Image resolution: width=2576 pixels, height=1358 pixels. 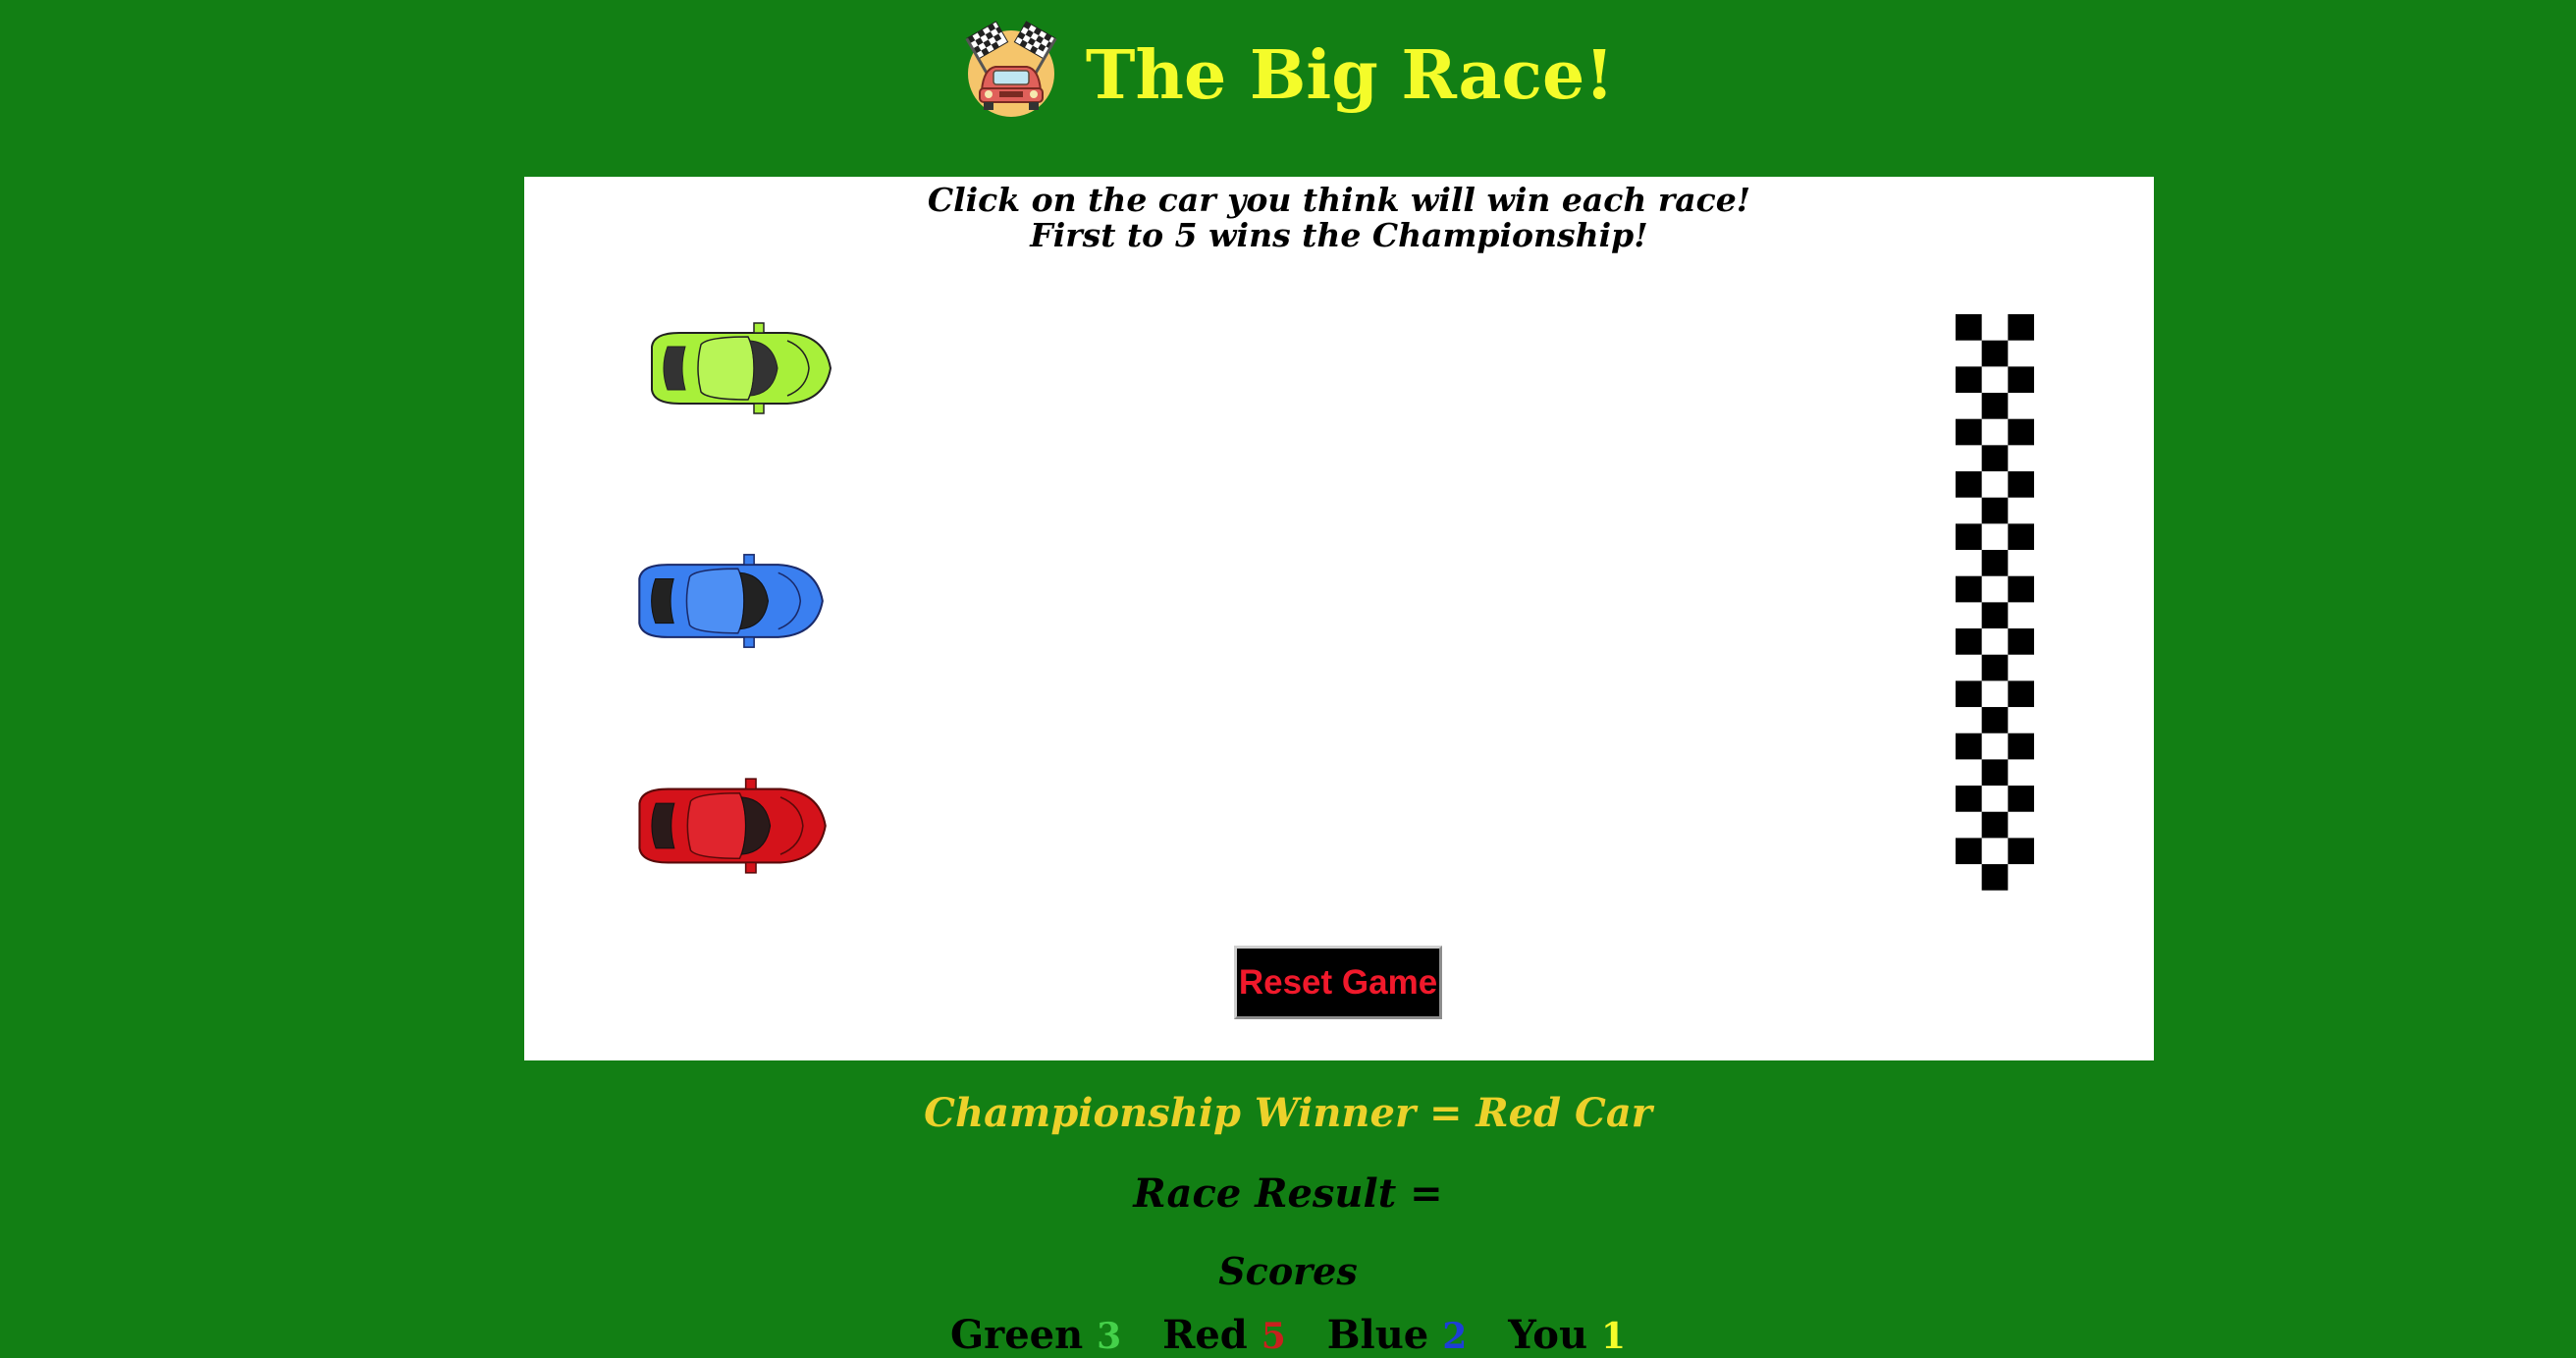 What do you see at coordinates (1377, 1335) in the screenshot?
I see `score-blue-label: Blue` at bounding box center [1377, 1335].